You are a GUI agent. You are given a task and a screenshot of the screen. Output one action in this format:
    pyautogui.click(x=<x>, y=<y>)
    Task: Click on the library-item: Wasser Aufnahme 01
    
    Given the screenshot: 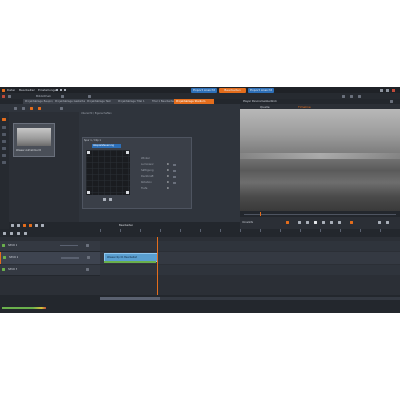 What is the action you would take?
    pyautogui.click(x=34, y=140)
    